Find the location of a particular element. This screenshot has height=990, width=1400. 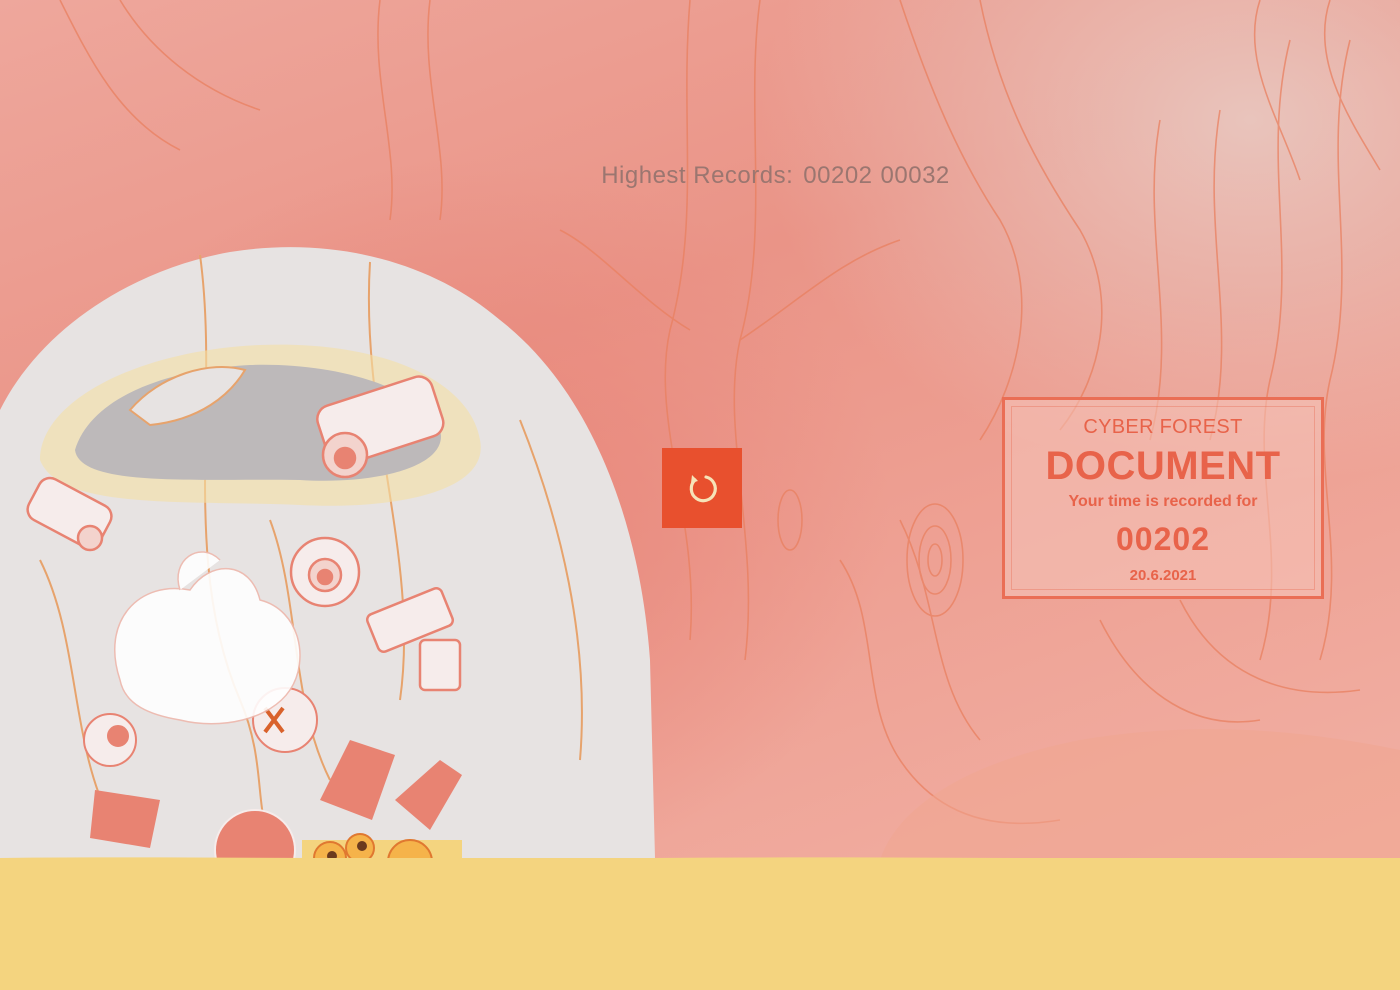

restart-icon is located at coordinates (703, 489).